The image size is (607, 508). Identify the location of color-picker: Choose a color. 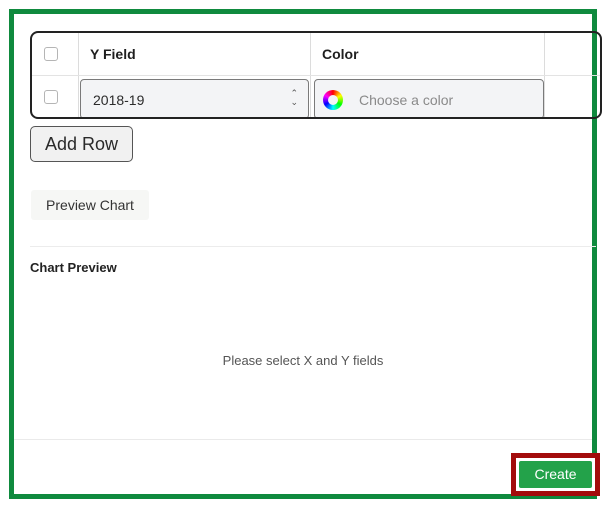
(429, 98).